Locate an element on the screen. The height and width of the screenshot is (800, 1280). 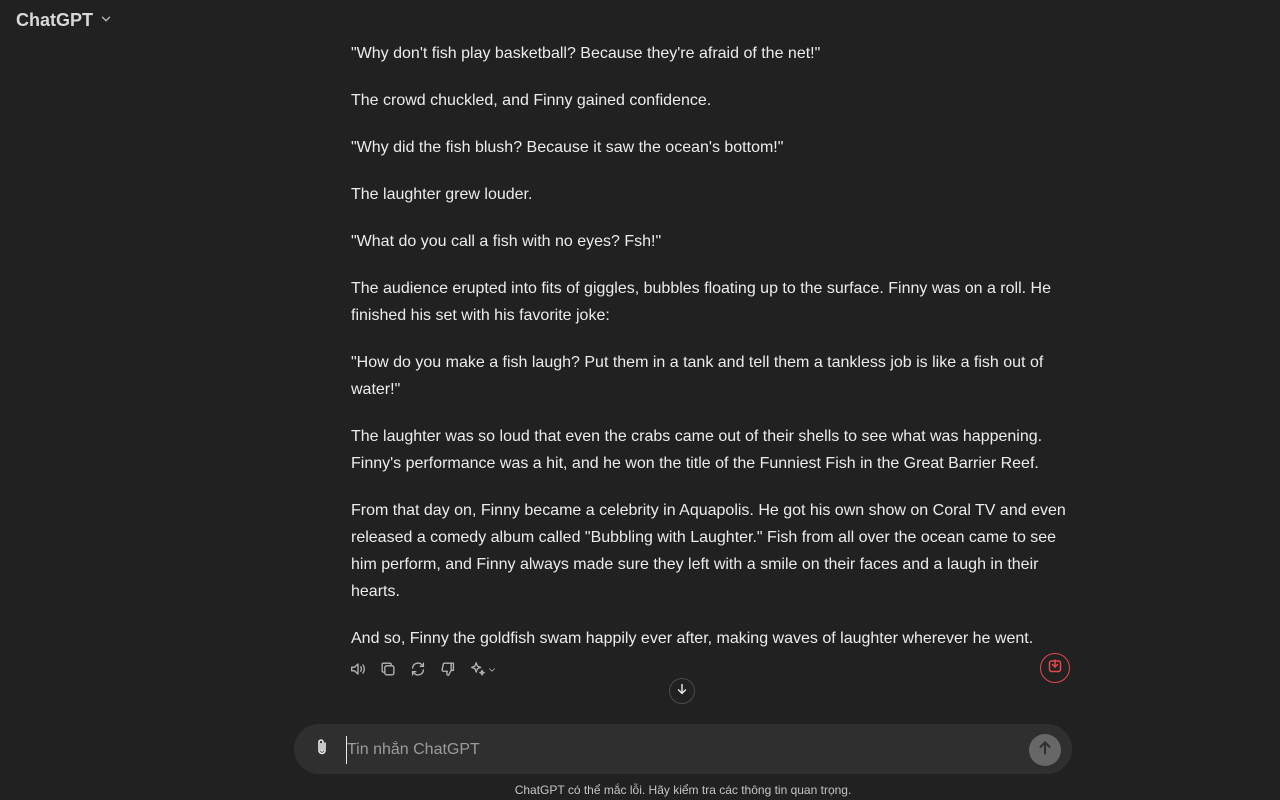
send-button is located at coordinates (1045, 750).